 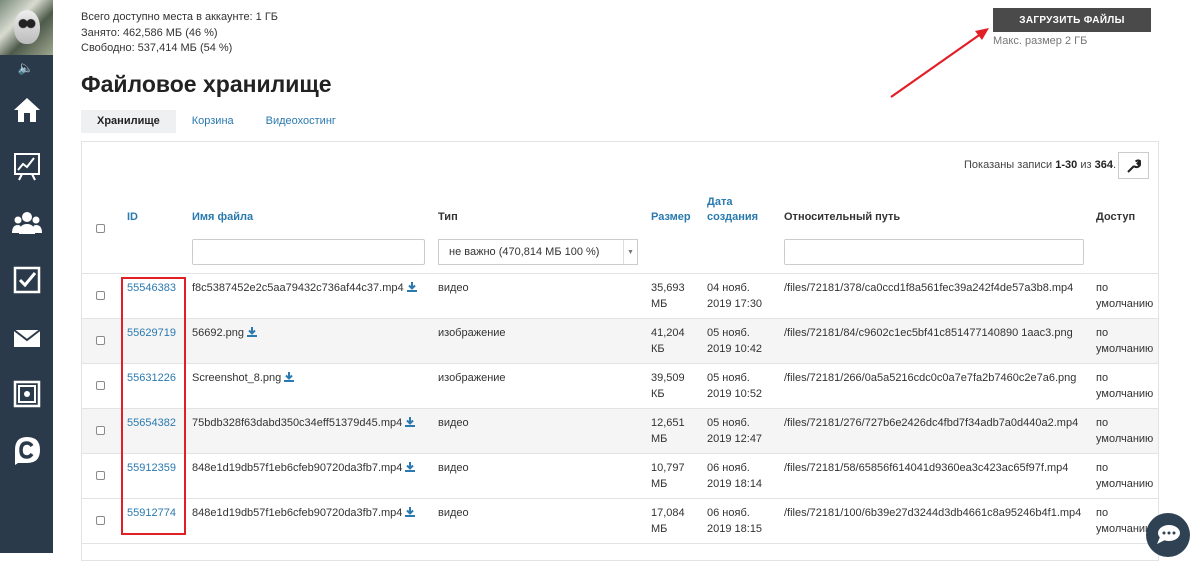 I want to click on table-row, so click(x=620, y=553).